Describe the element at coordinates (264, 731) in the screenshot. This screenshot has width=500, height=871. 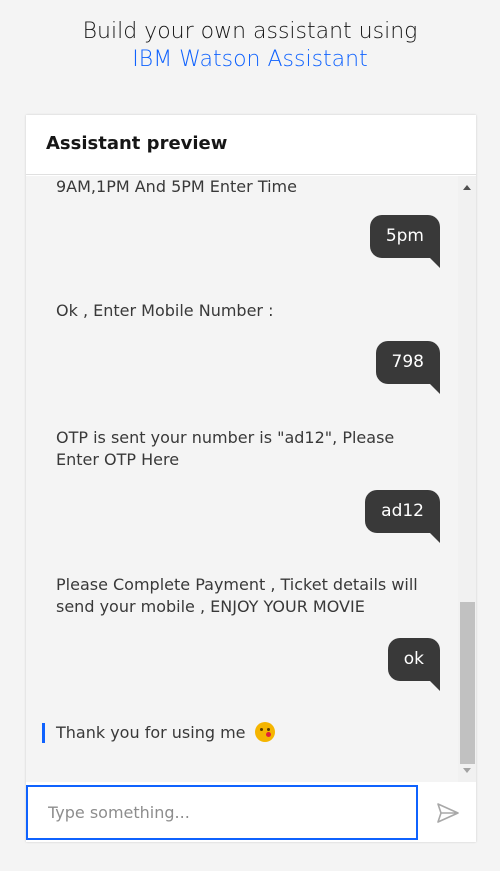
I see `kissing-face-icon` at that location.